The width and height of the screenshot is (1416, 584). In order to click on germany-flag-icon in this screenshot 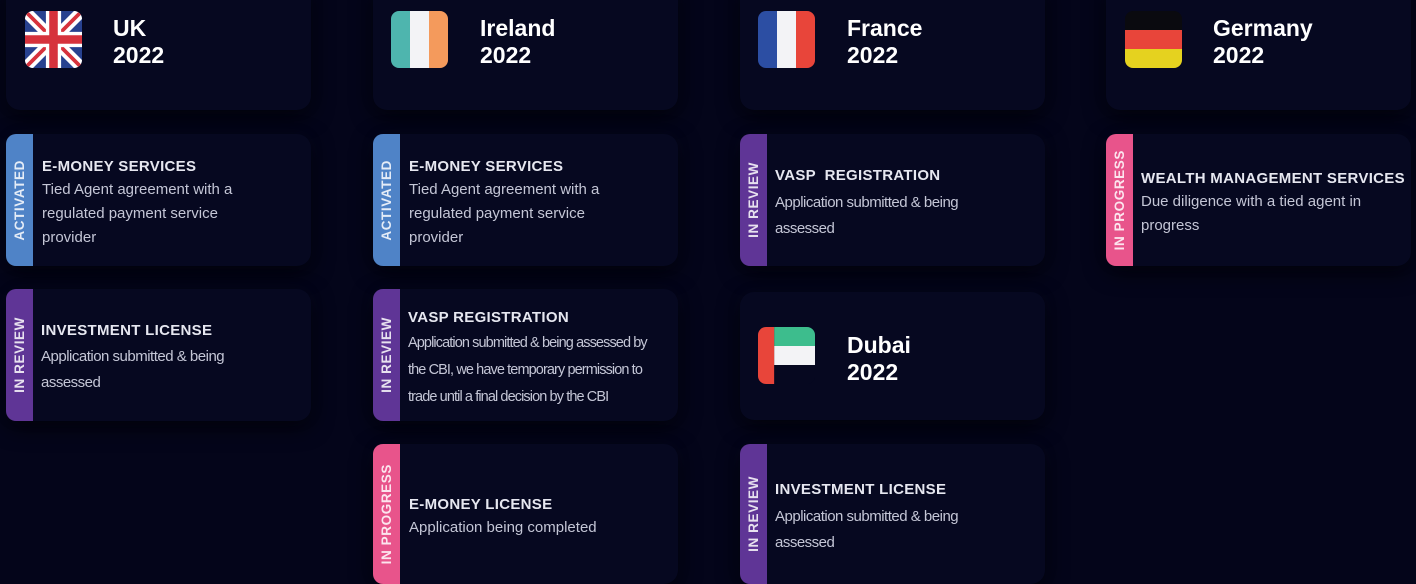, I will do `click(1153, 39)`.